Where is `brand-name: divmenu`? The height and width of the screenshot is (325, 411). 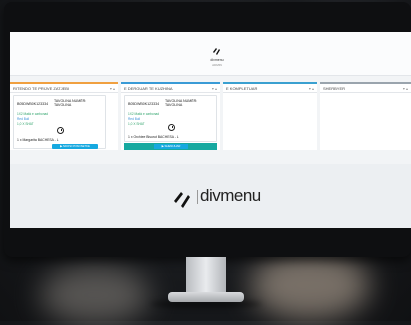 brand-name: divmenu is located at coordinates (217, 60).